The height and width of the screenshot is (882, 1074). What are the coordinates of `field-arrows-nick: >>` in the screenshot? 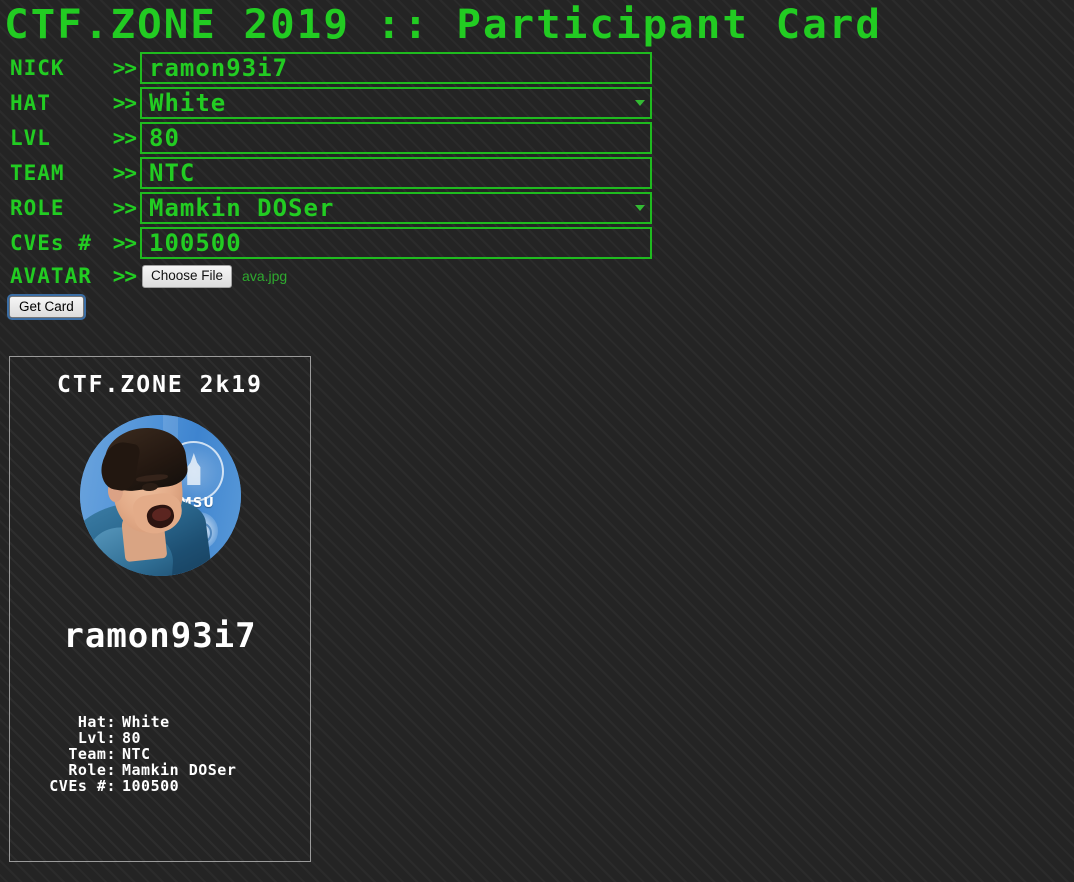 It's located at (124, 68).